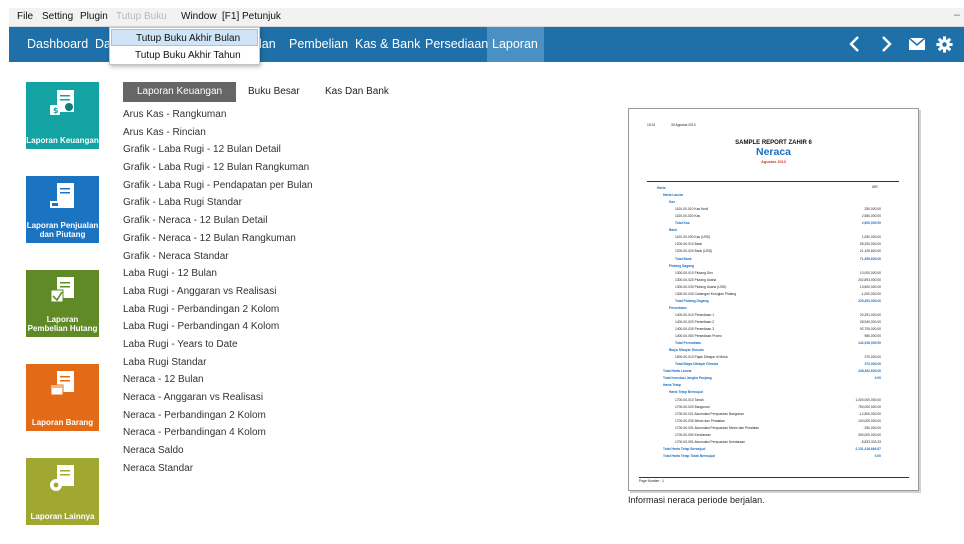 The height and width of the screenshot is (544, 964). Describe the element at coordinates (869, 279) in the screenshot. I see `preview-line-value: 202,893,000.00` at that location.